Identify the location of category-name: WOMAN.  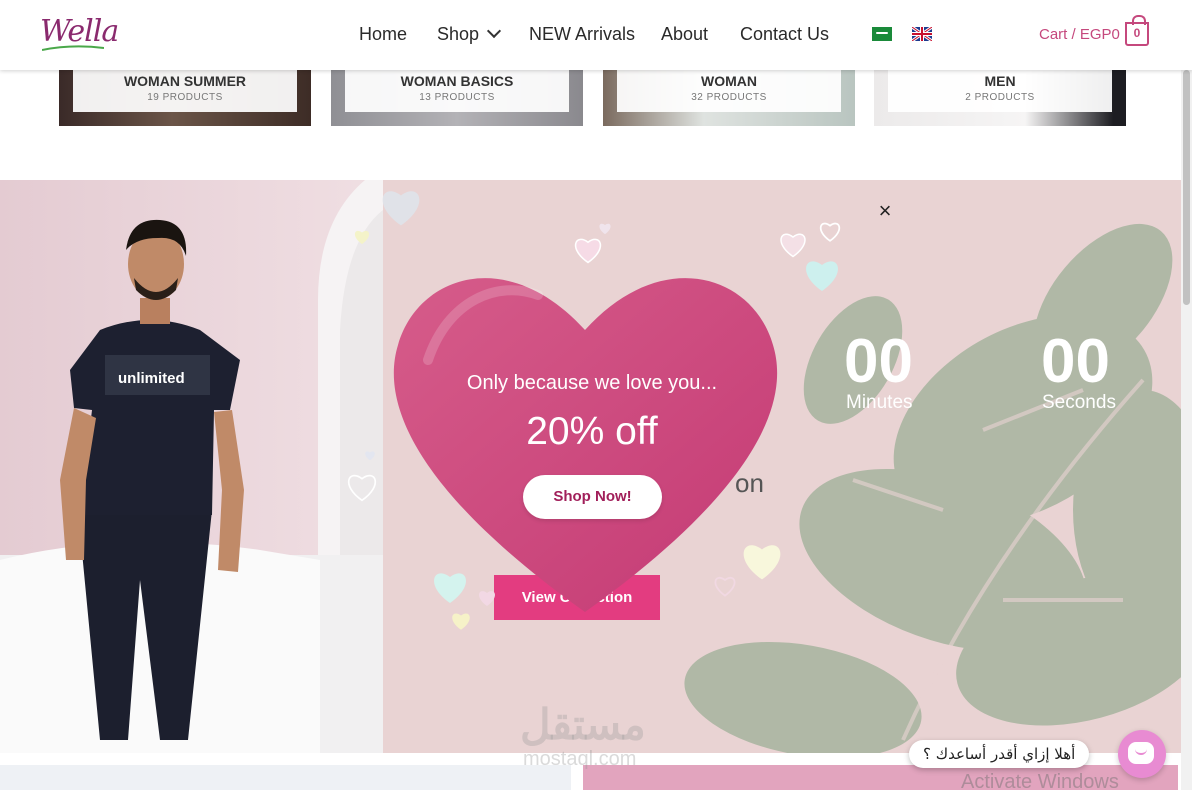
(729, 81).